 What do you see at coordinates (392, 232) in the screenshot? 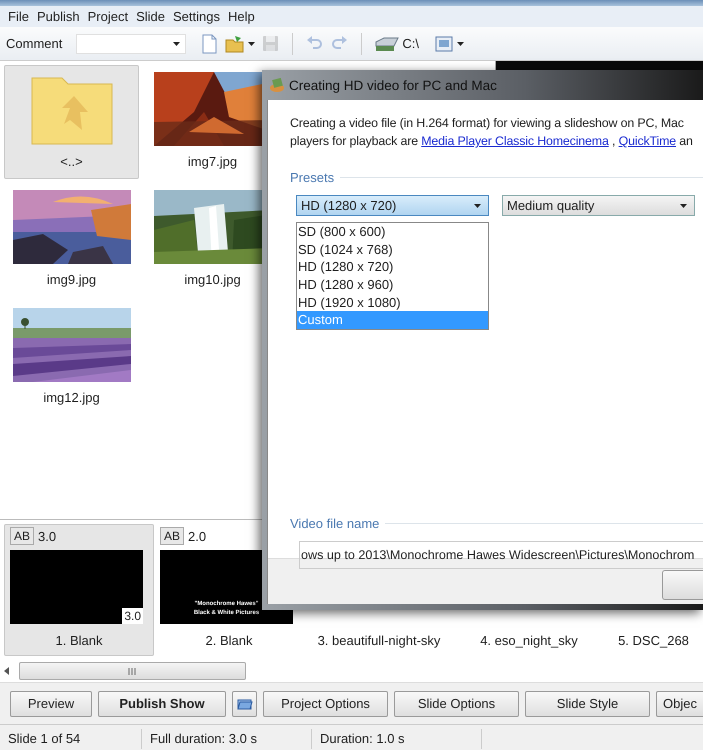
I see `dropdown-option: SD (800 x 600)` at bounding box center [392, 232].